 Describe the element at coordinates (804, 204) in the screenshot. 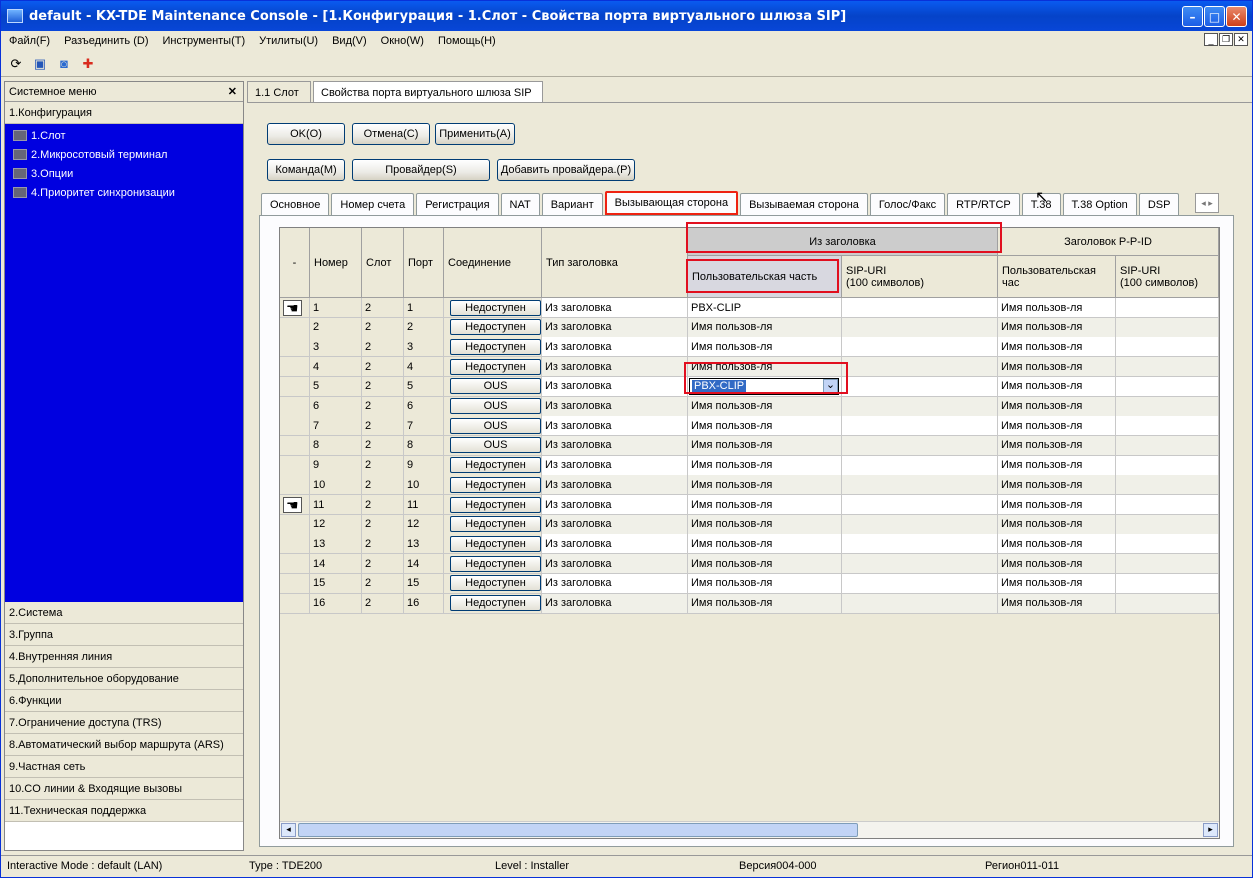

I see `tab-6: Вызываемая сторона` at that location.